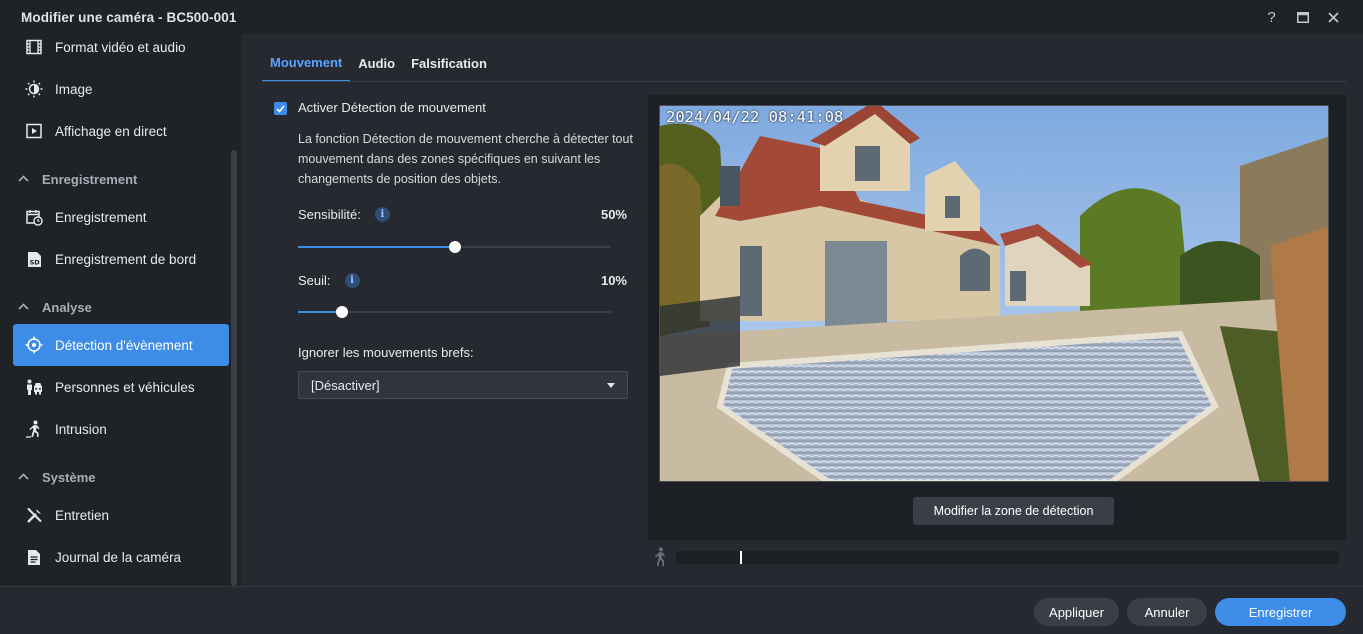 Image resolution: width=1363 pixels, height=634 pixels. Describe the element at coordinates (611, 385) in the screenshot. I see `chevron-down-icon` at that location.